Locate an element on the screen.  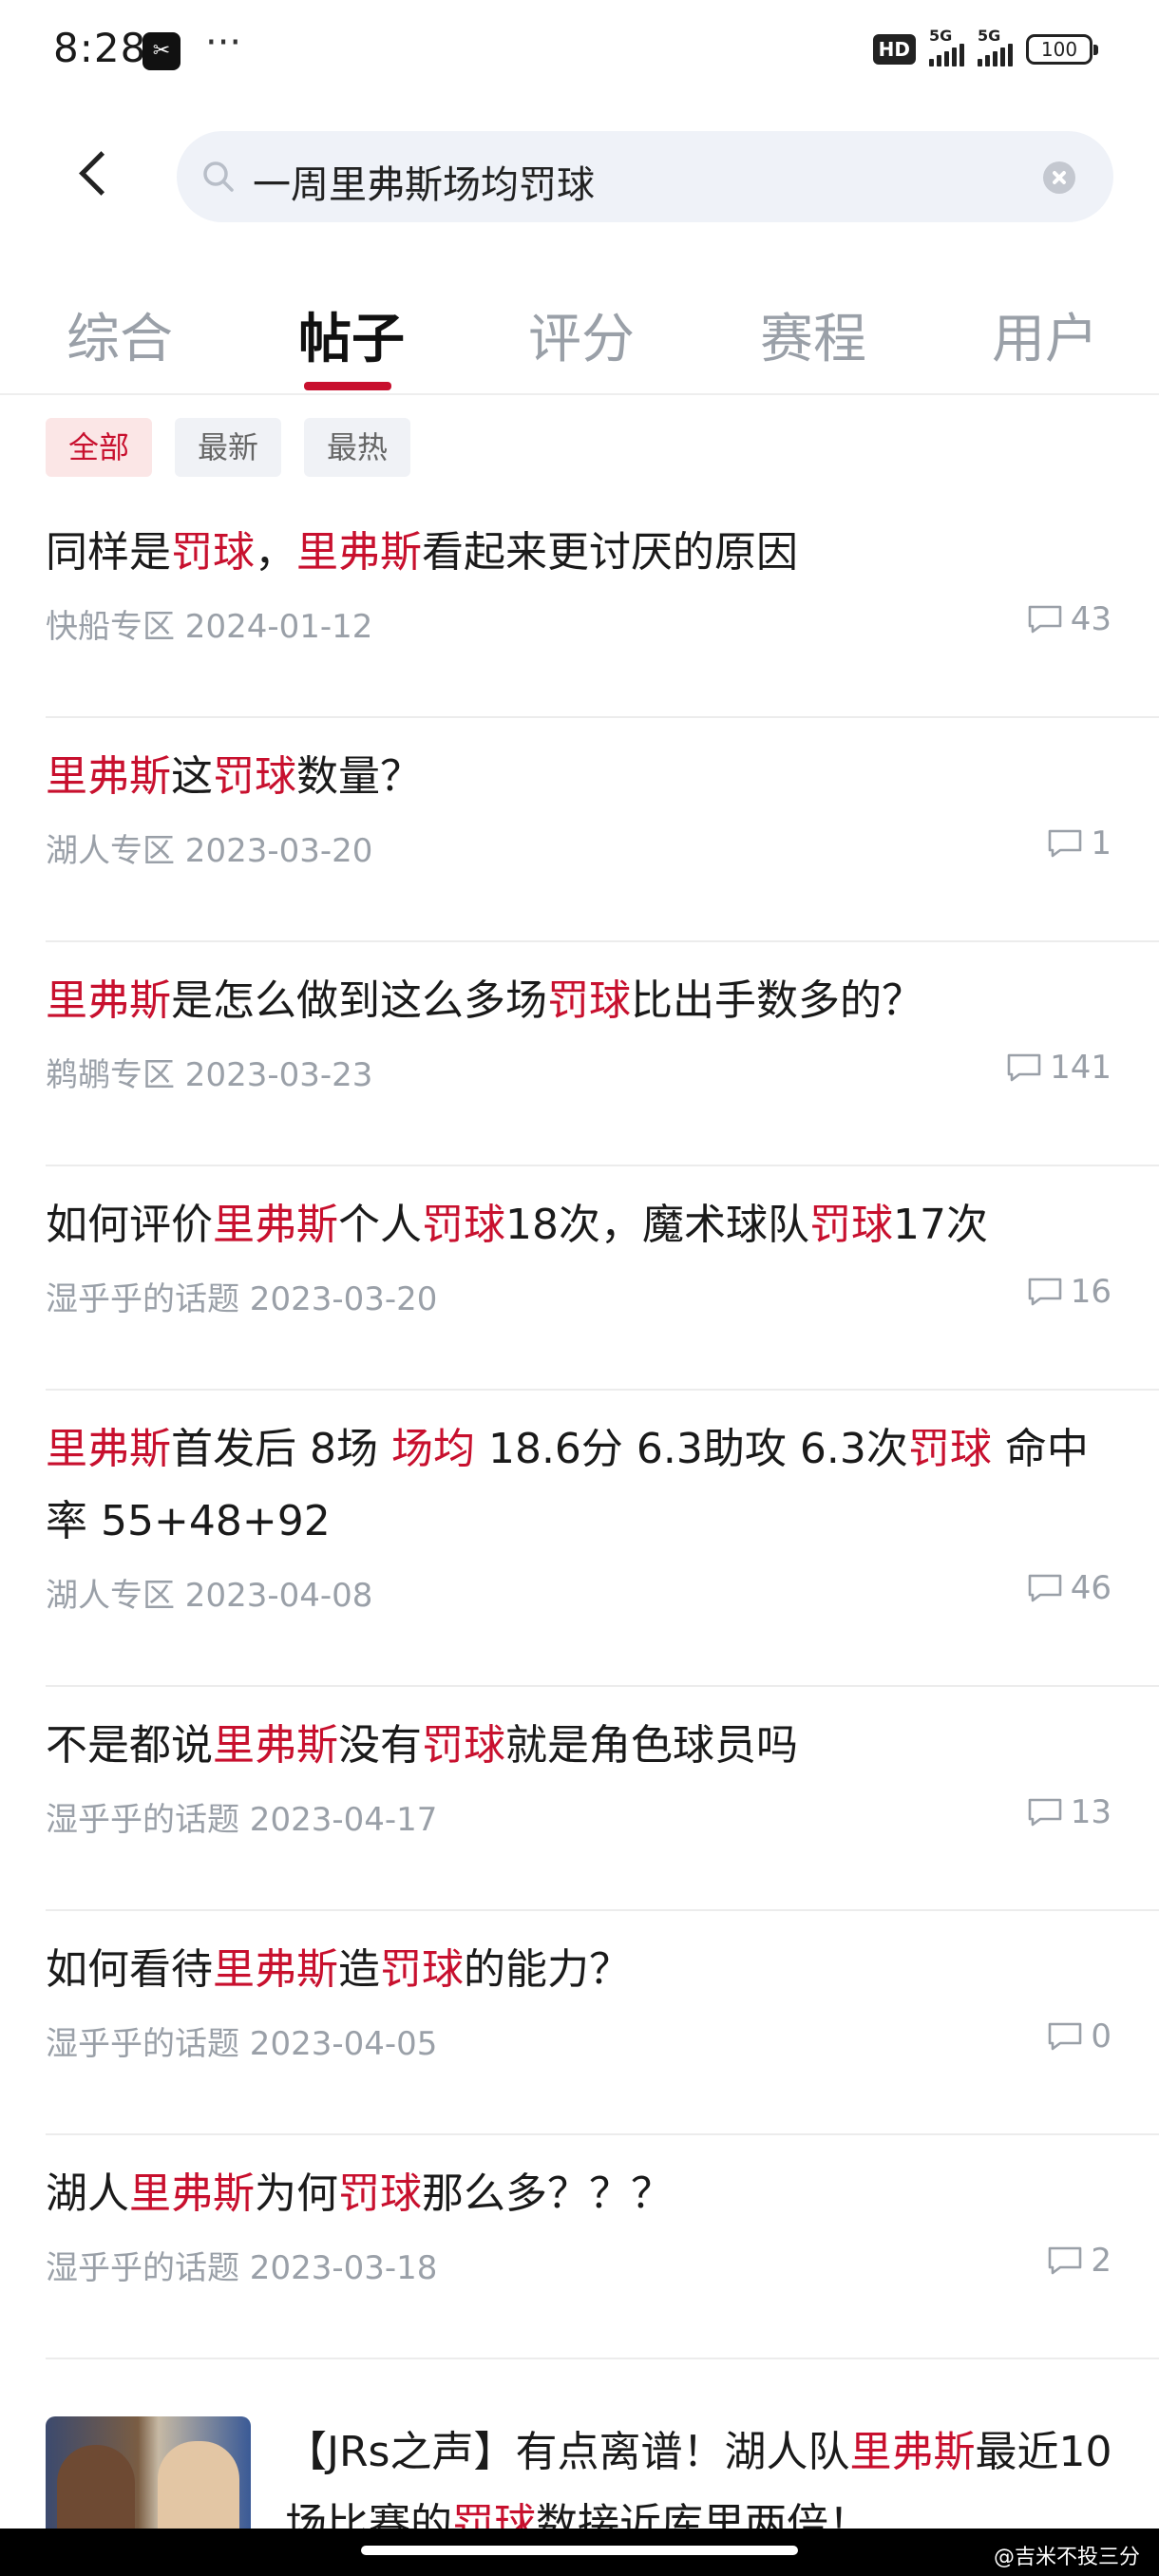
comment-count-value: 16 is located at coordinates (1091, 1292).